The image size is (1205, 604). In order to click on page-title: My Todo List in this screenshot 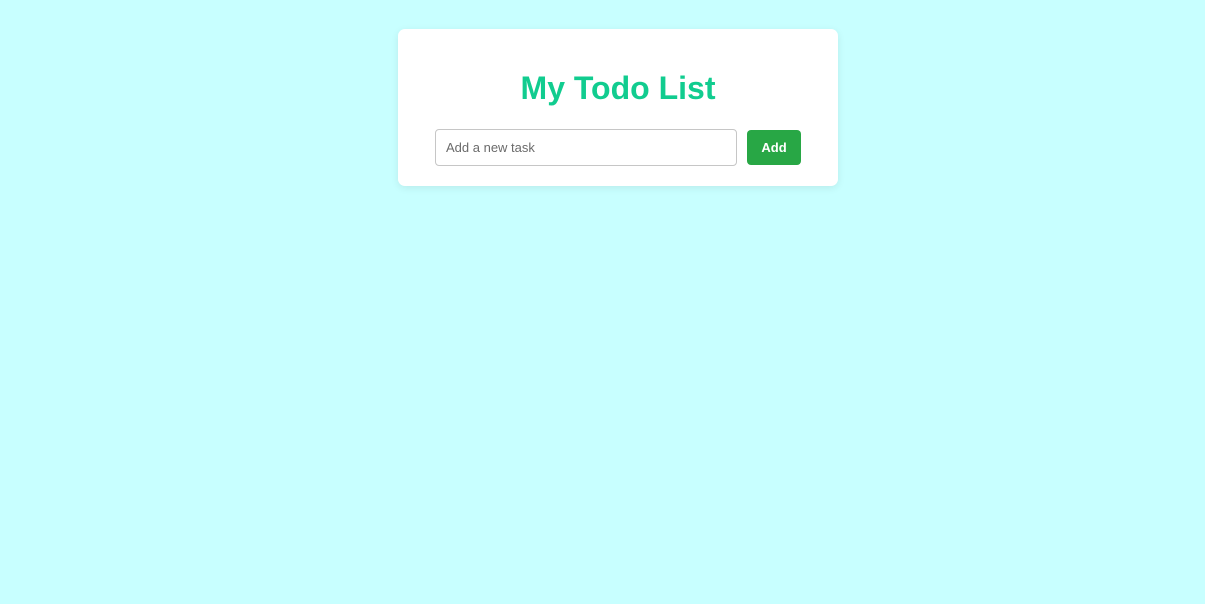, I will do `click(618, 88)`.